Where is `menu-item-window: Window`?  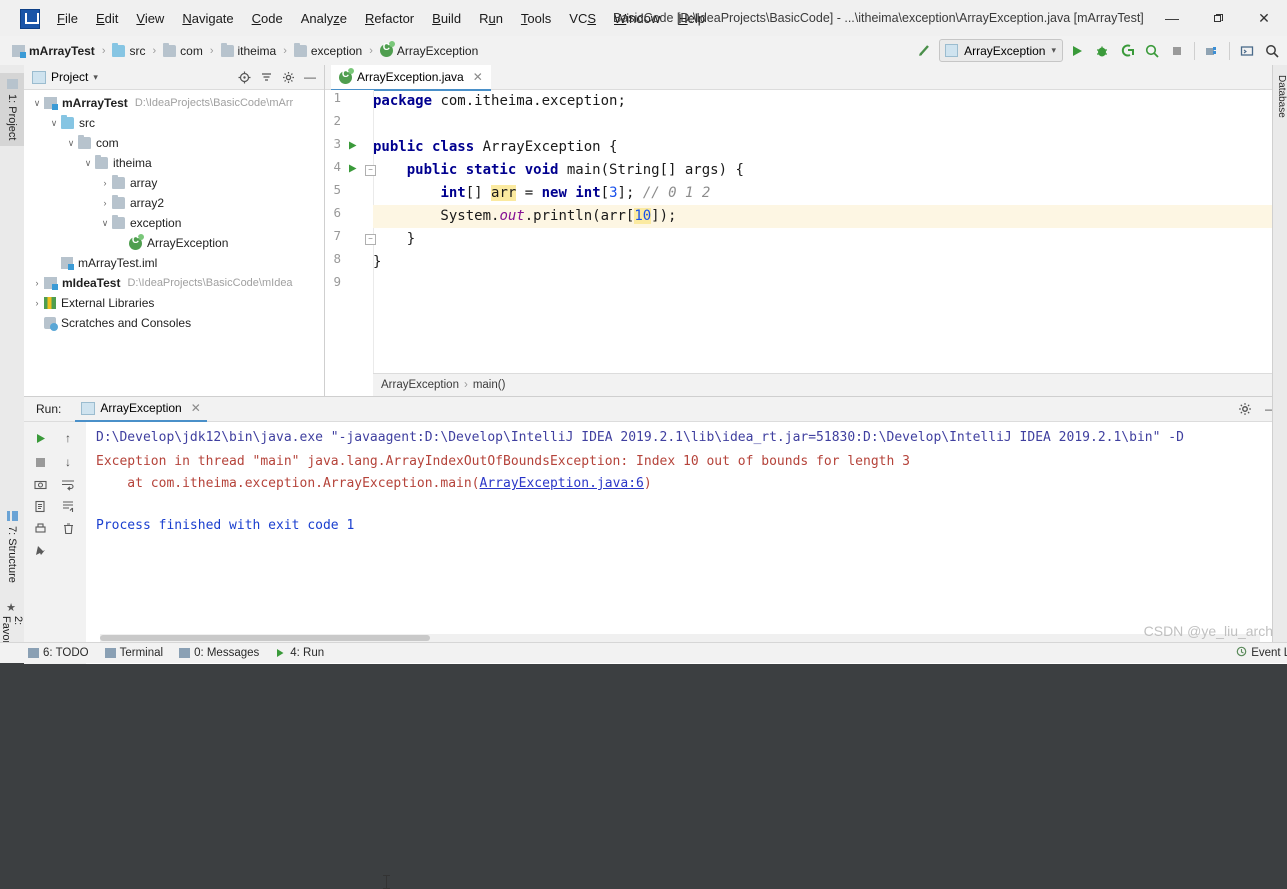
menu-item-window: Window is located at coordinates (637, 18).